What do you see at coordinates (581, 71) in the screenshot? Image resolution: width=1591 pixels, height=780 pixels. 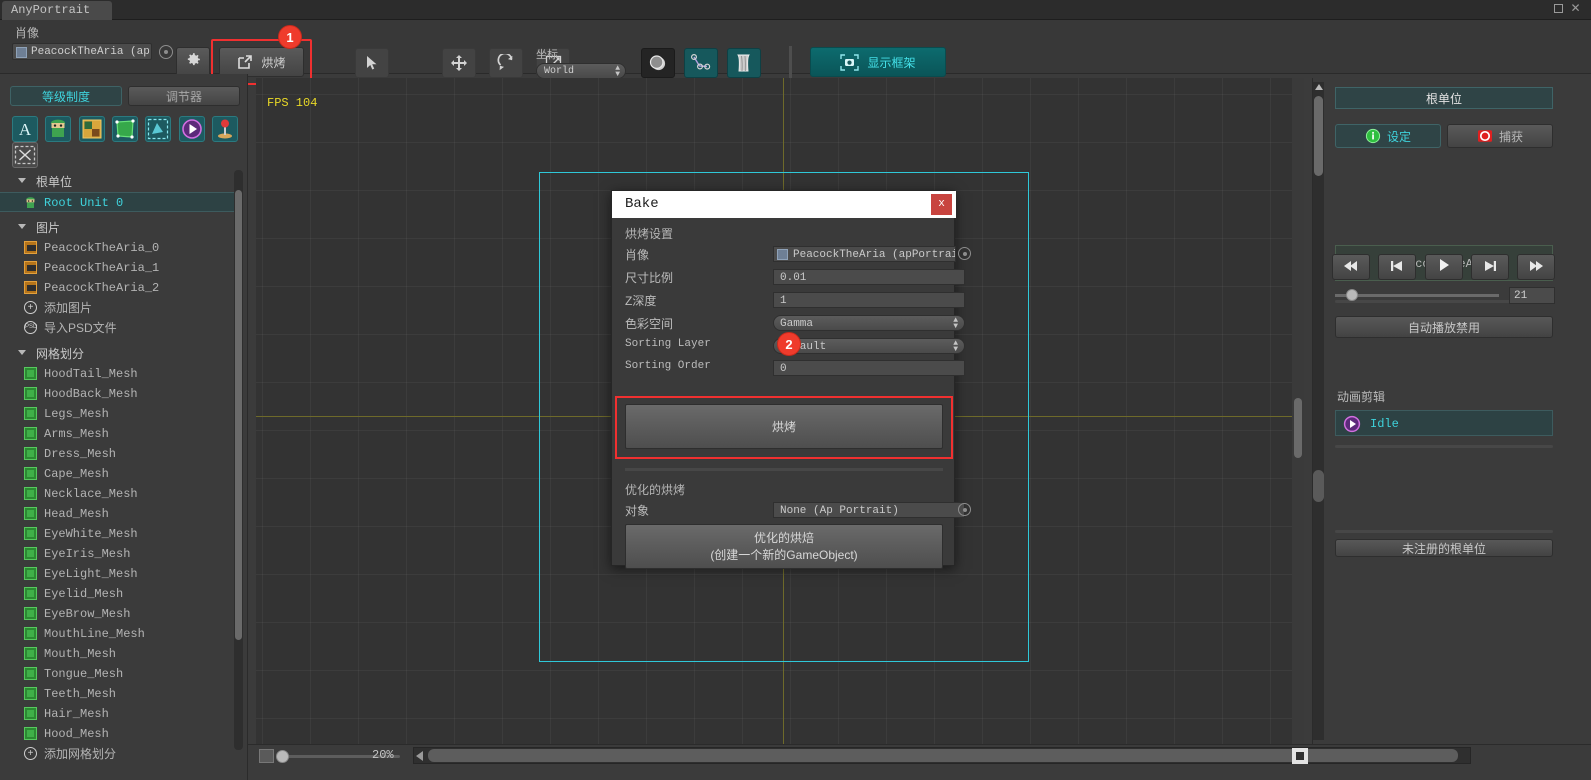 I see `coordinate-select: World ▲ ▼` at bounding box center [581, 71].